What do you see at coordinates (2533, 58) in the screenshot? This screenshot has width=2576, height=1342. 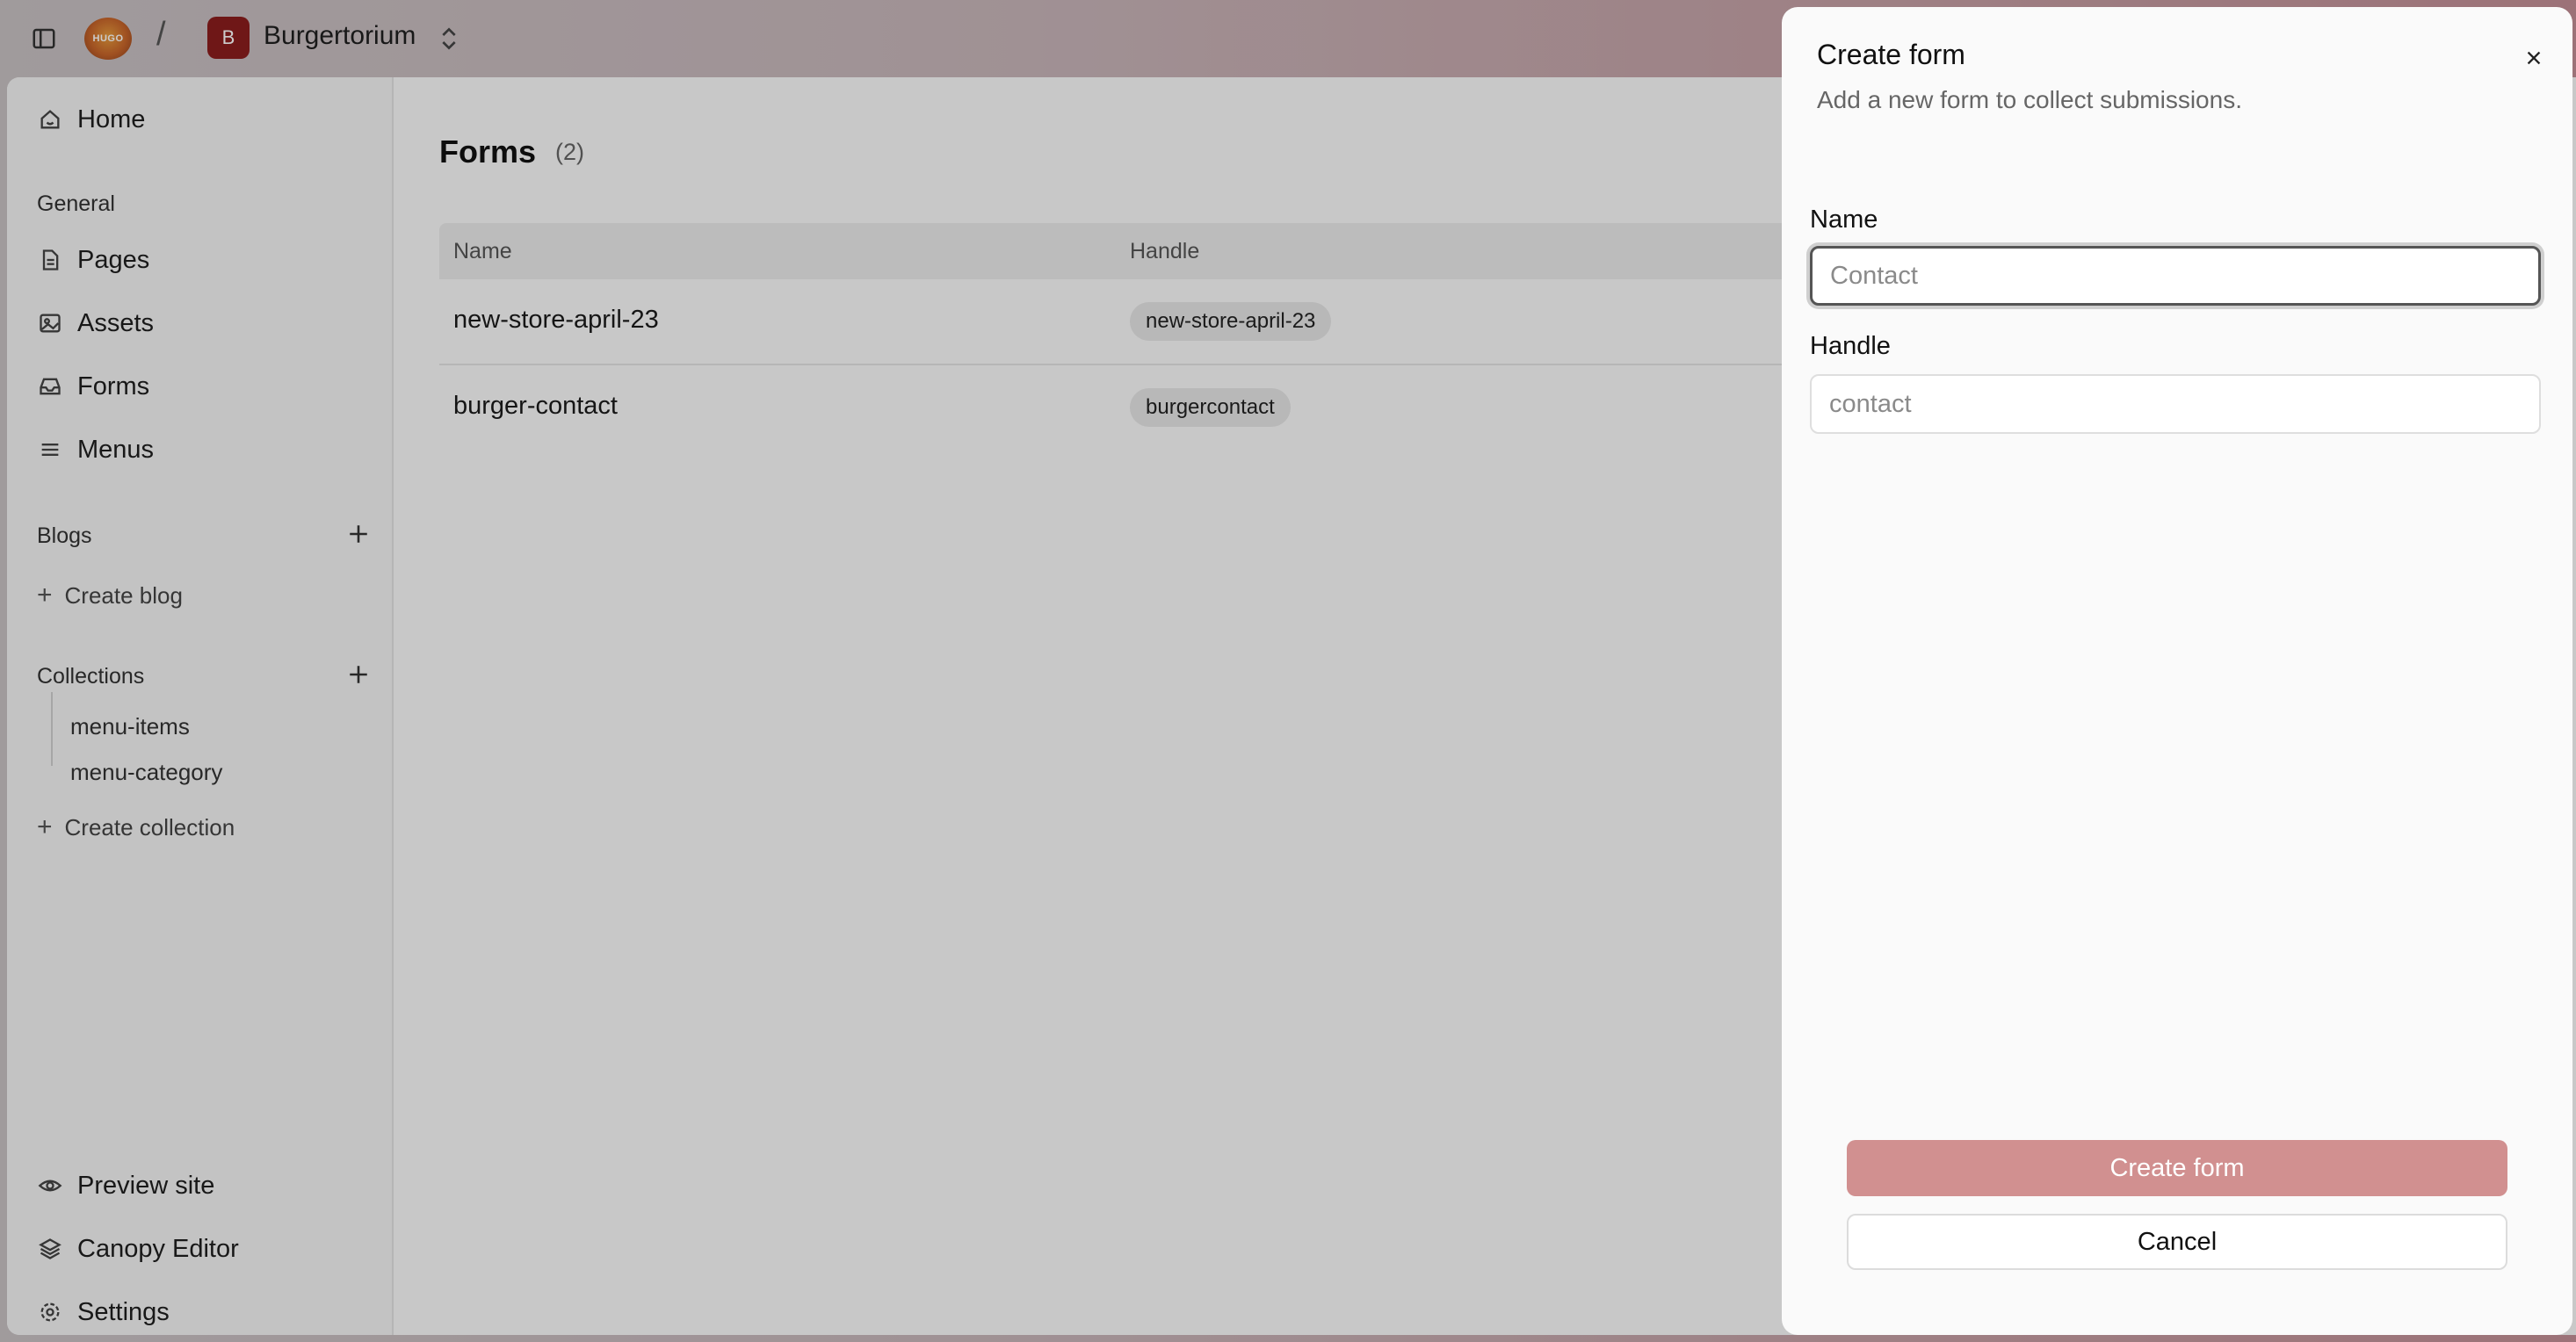 I see `close-icon` at bounding box center [2533, 58].